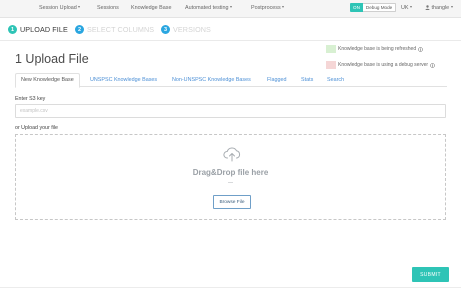 Image resolution: width=461 pixels, height=289 pixels. What do you see at coordinates (47, 80) in the screenshot?
I see `tab-new-knowledge-base: New Knowledge Base` at bounding box center [47, 80].